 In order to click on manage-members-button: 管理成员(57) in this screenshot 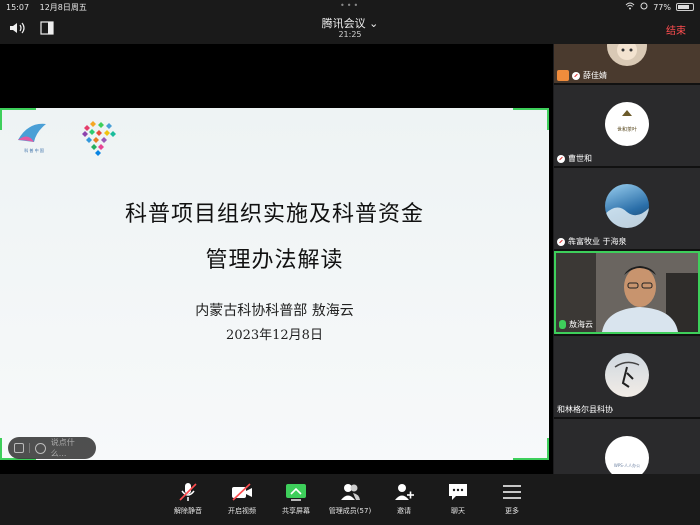, I will do `click(350, 499)`.